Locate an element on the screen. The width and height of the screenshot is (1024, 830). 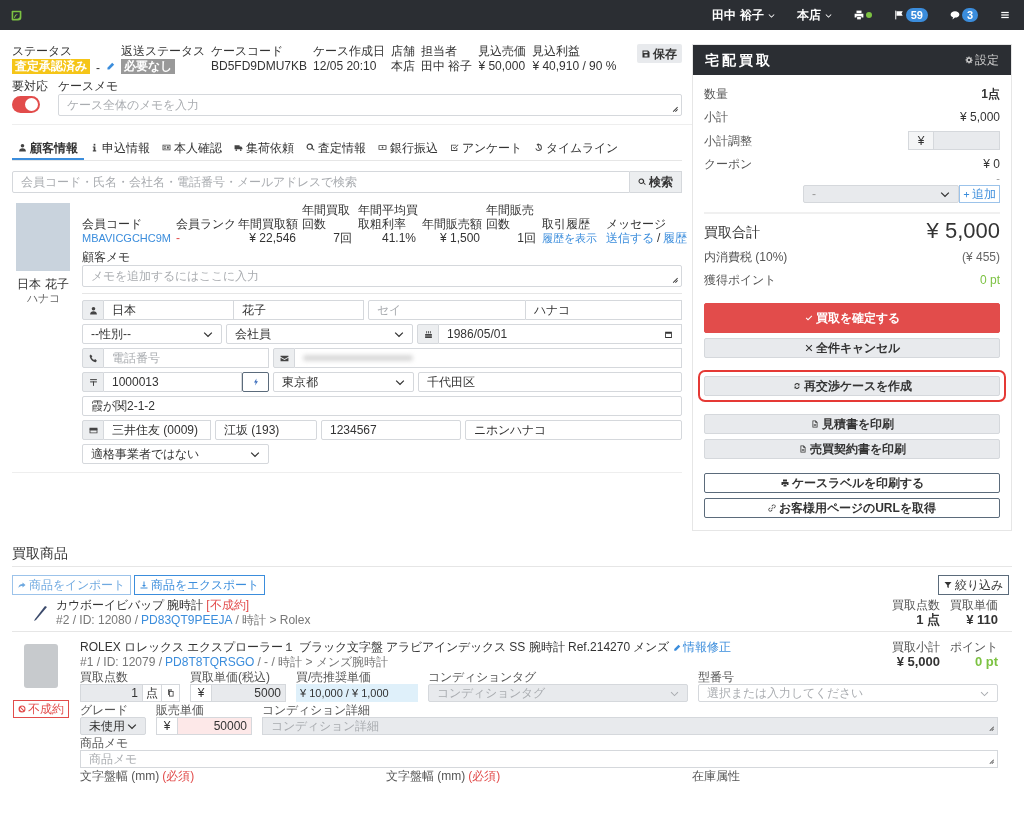
invoice-status-select: 適格事業者ではない is located at coordinates (175, 454).